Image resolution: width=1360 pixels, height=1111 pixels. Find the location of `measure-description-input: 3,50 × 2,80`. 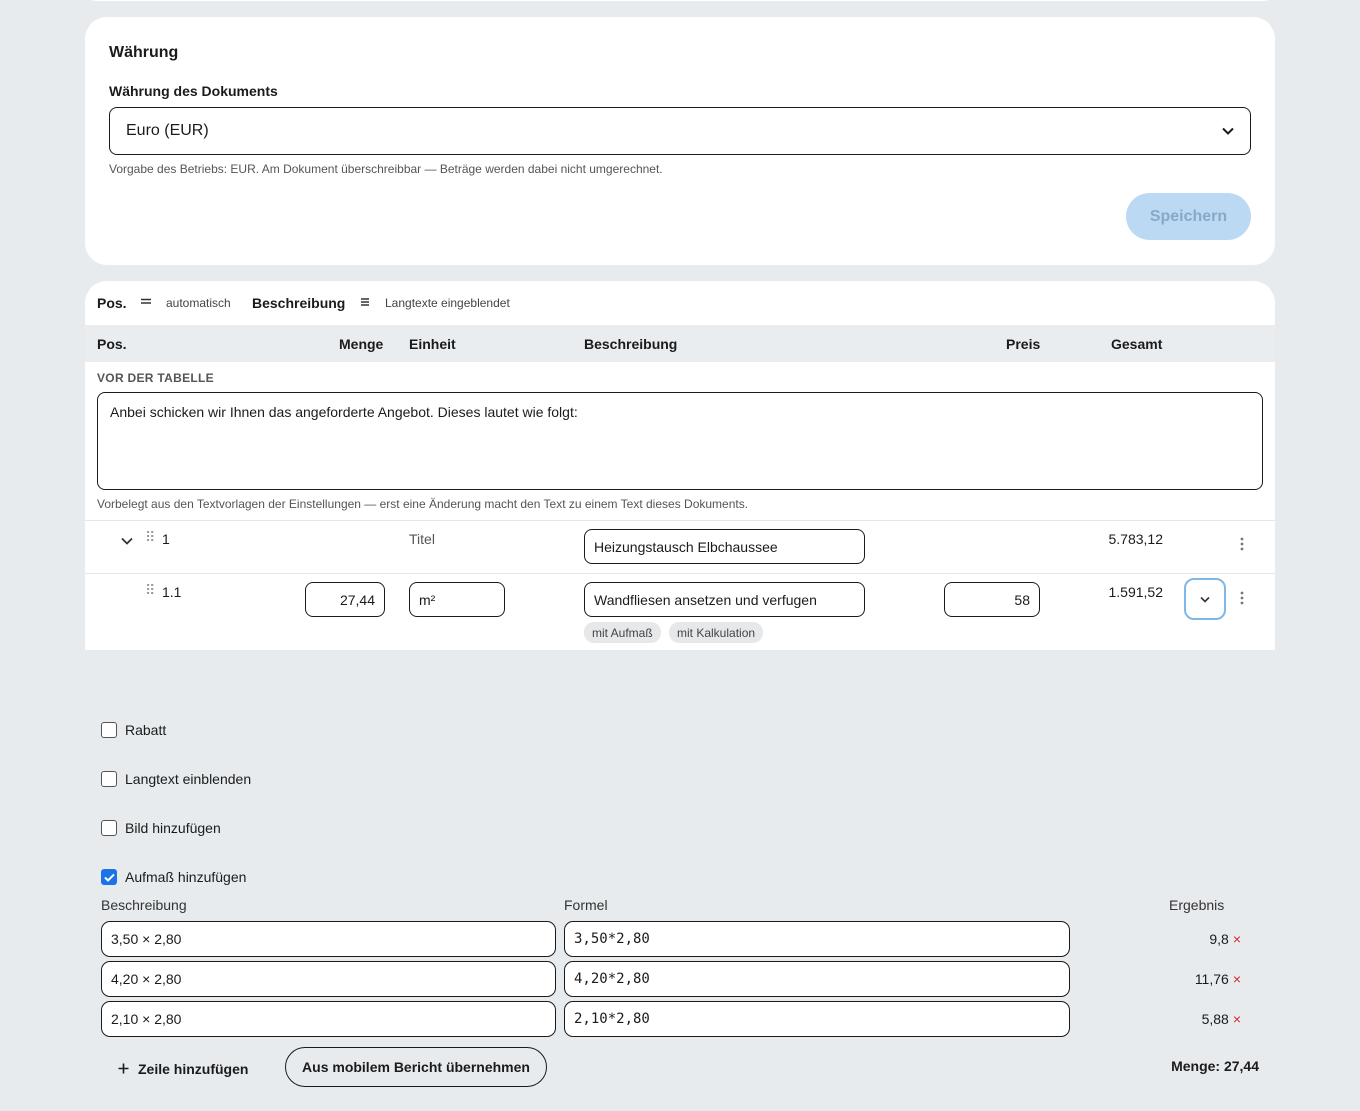

measure-description-input: 3,50 × 2,80 is located at coordinates (328, 939).